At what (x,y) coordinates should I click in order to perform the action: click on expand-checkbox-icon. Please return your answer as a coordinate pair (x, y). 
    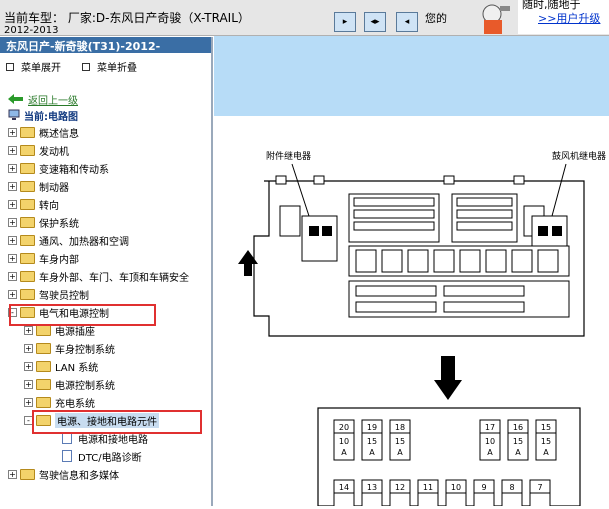
    Looking at the image, I should click on (10, 66).